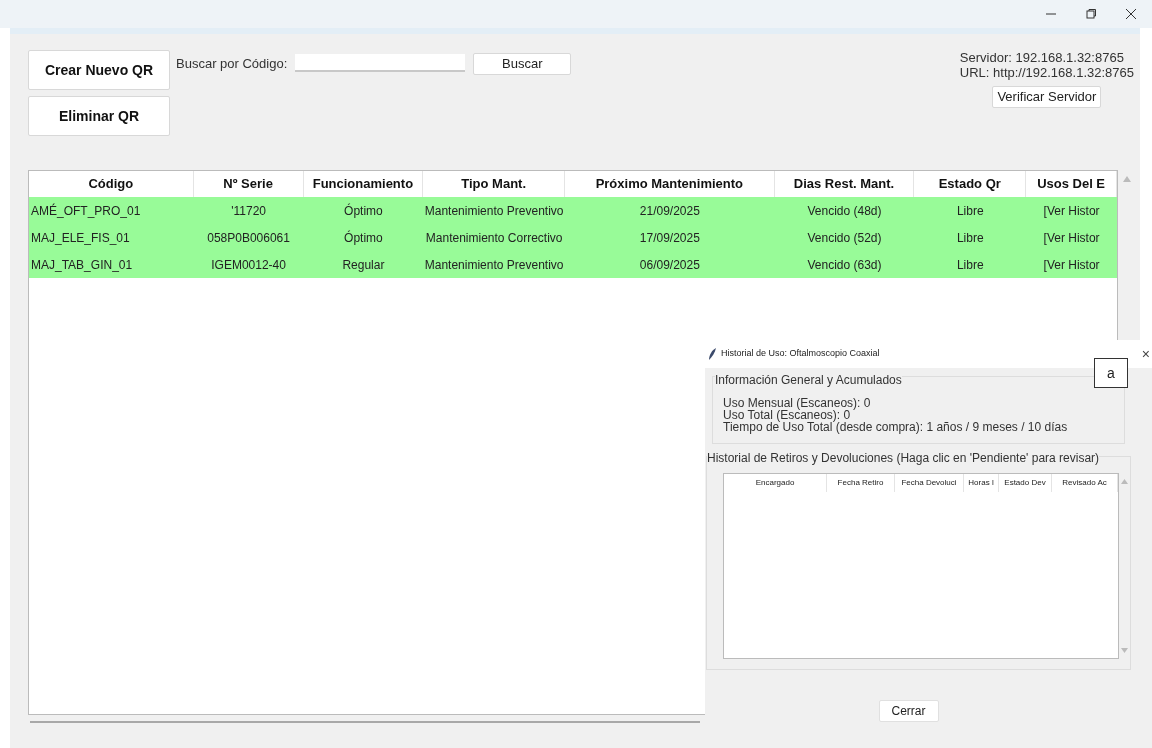 Image resolution: width=1152 pixels, height=748 pixels. Describe the element at coordinates (669, 238) in the screenshot. I see `table-cell-text: 17/09/2025` at that location.